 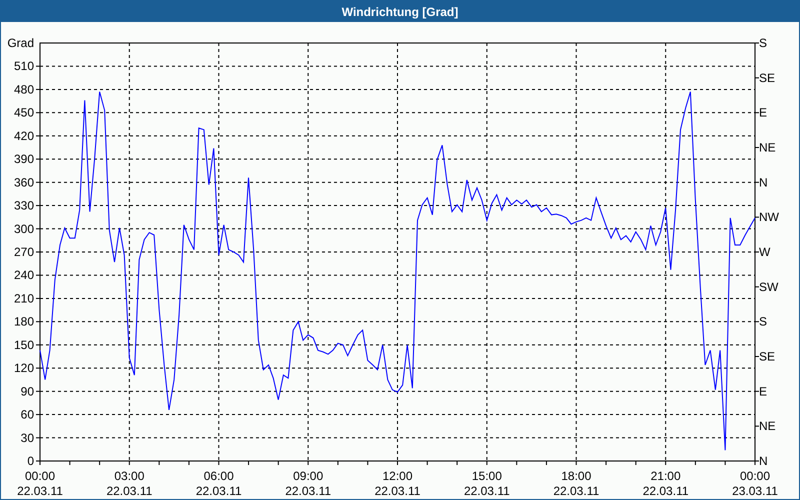 I want to click on axis-tick-label: 300, so click(x=24, y=229).